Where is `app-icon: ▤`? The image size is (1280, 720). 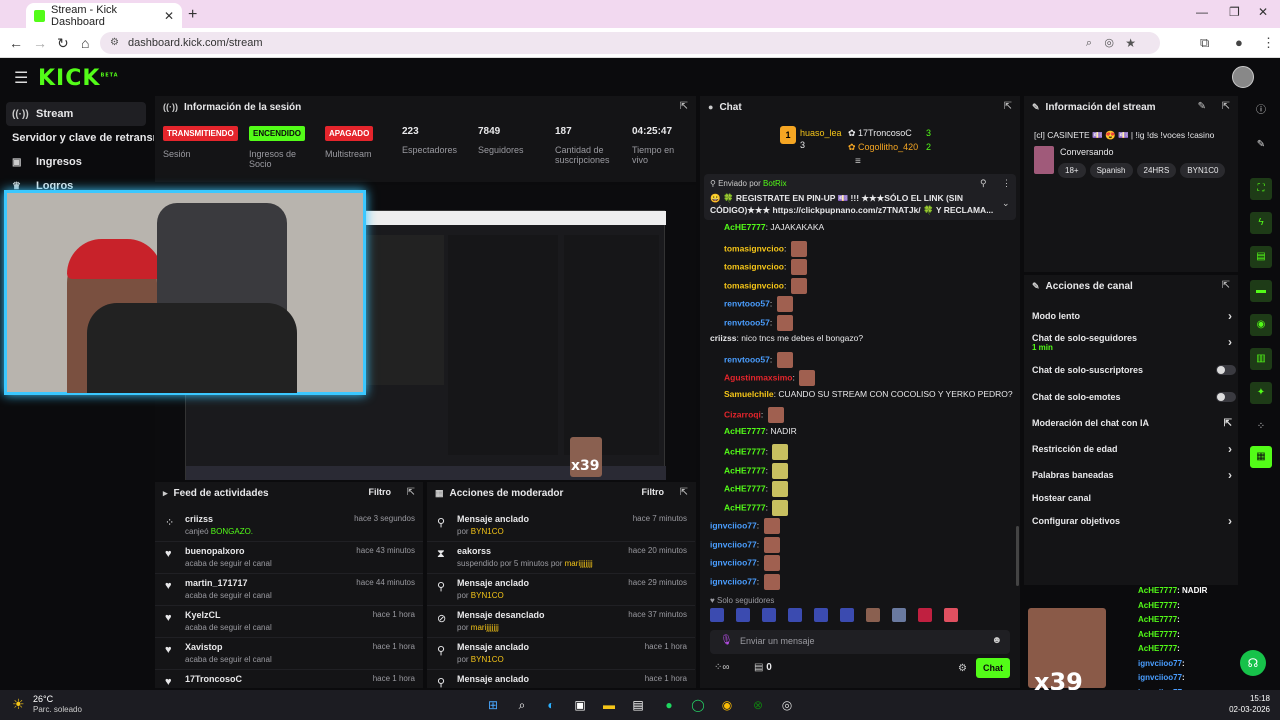
app-icon: ▤ is located at coordinates (638, 705).